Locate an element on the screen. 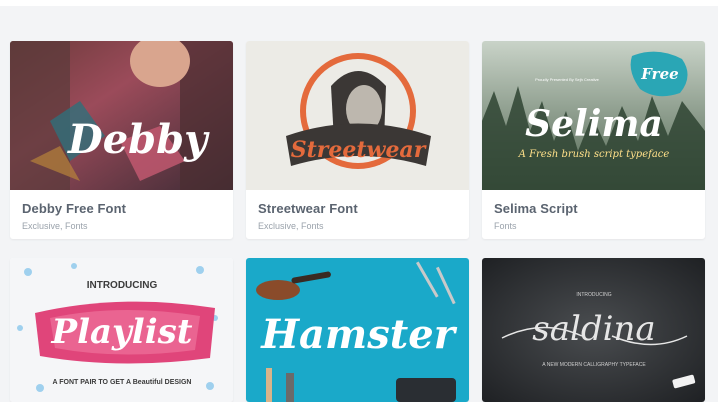 Image resolution: width=718 pixels, height=402 pixels. card-thumbnail: Hamster is located at coordinates (357, 330).